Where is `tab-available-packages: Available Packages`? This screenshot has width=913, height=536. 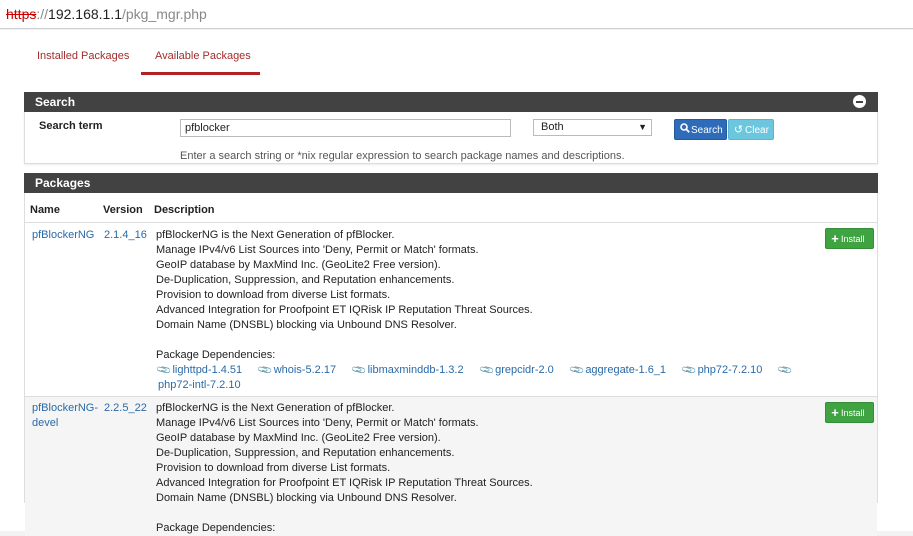
tab-available-packages: Available Packages is located at coordinates (203, 56).